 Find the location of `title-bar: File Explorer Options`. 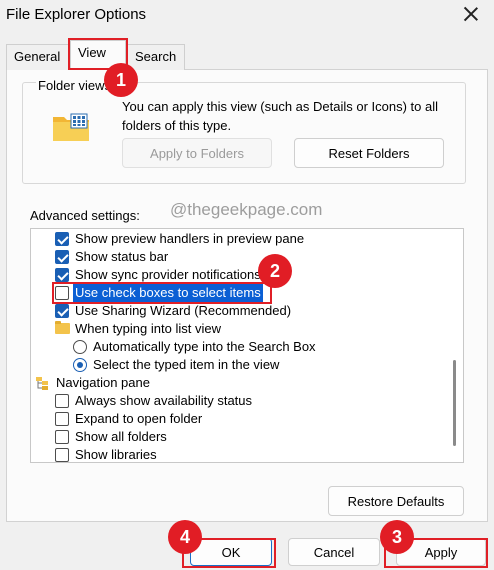

title-bar: File Explorer Options is located at coordinates (247, 16).